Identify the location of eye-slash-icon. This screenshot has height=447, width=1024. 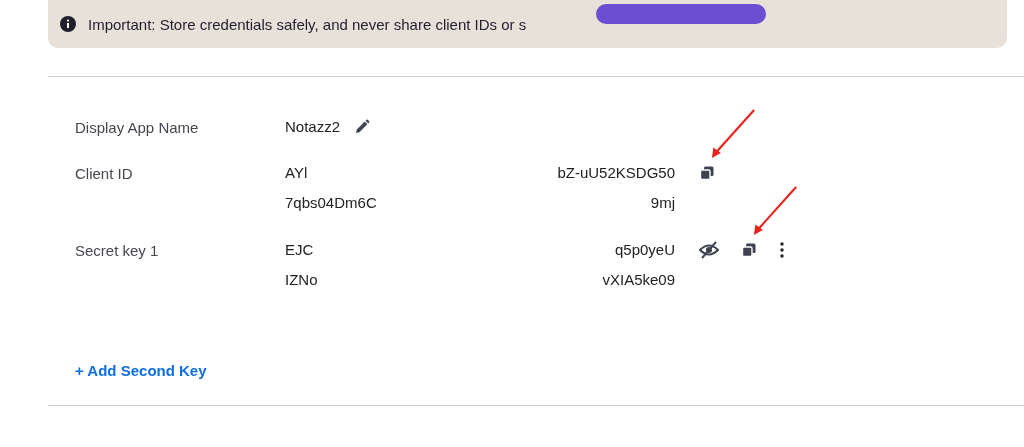
(709, 250).